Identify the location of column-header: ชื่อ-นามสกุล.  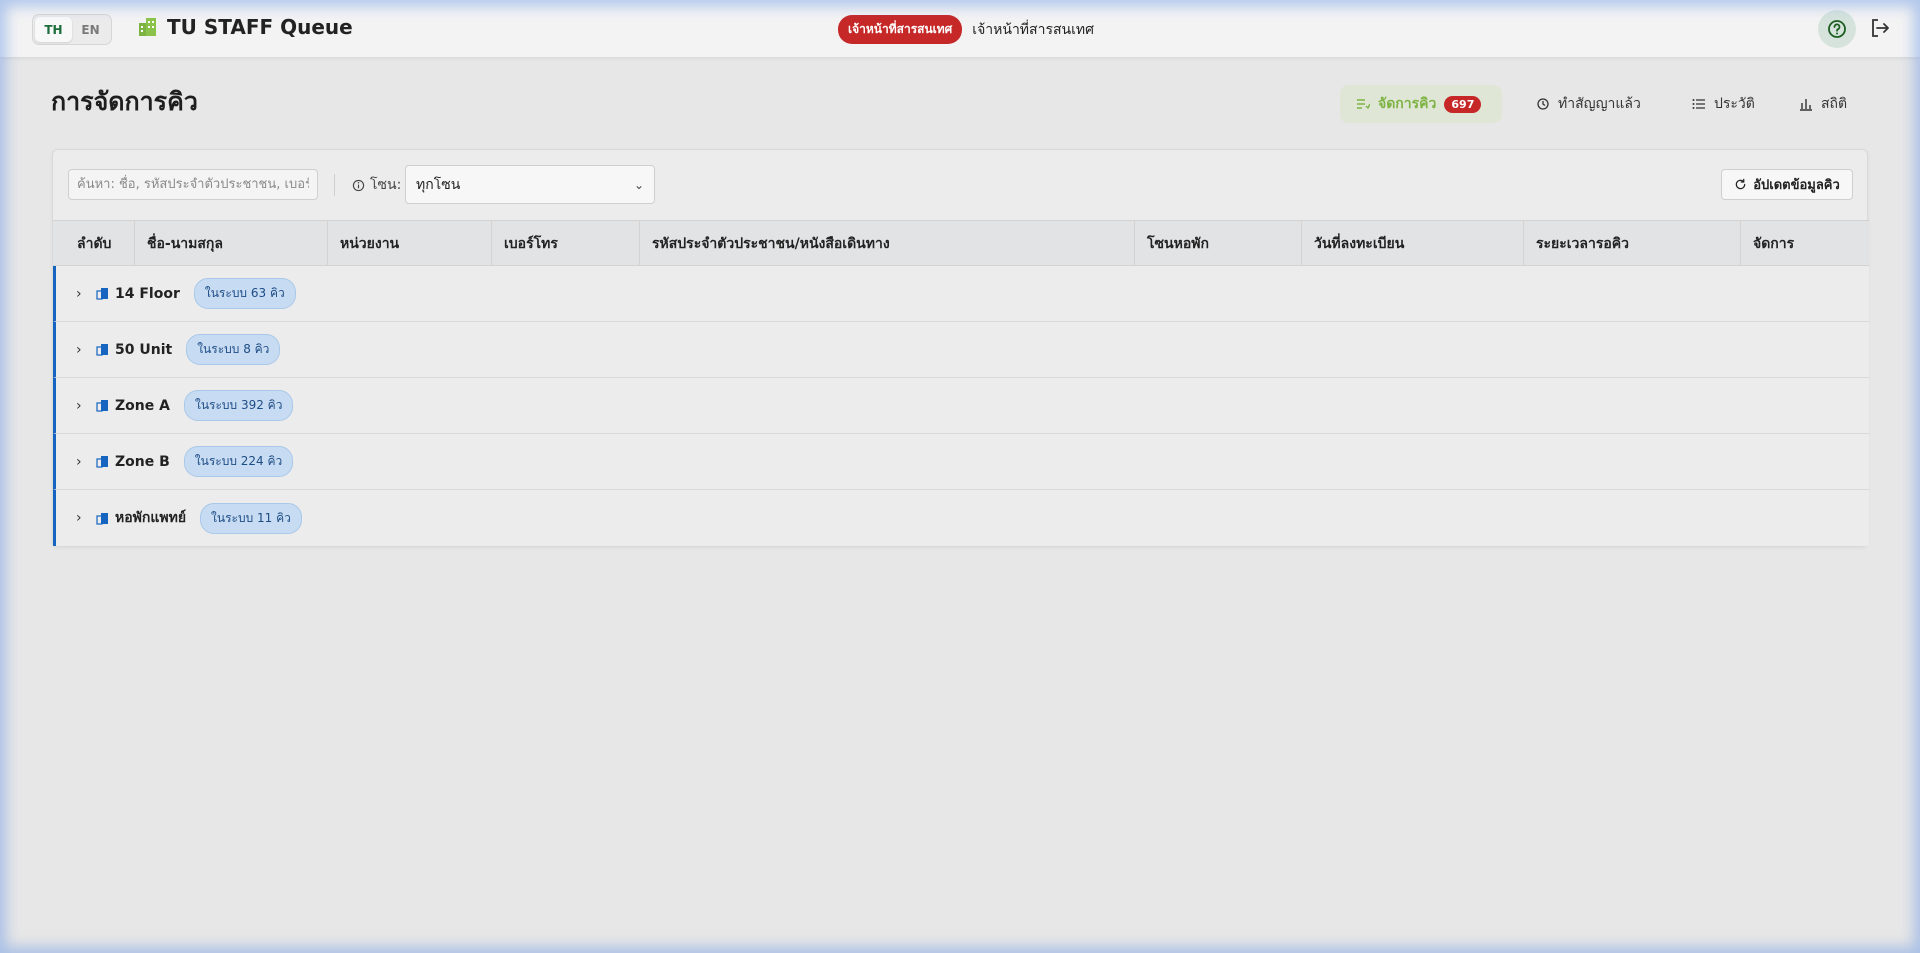
(231, 244).